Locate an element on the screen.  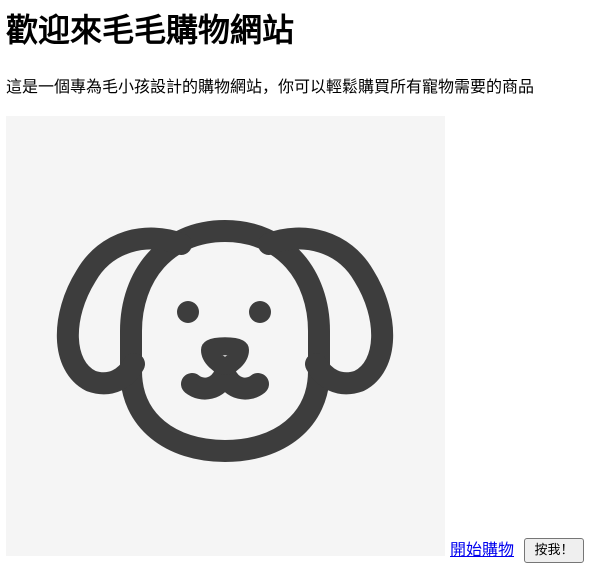
page-title: 歡迎來毛毛購物網站 is located at coordinates (150, 30).